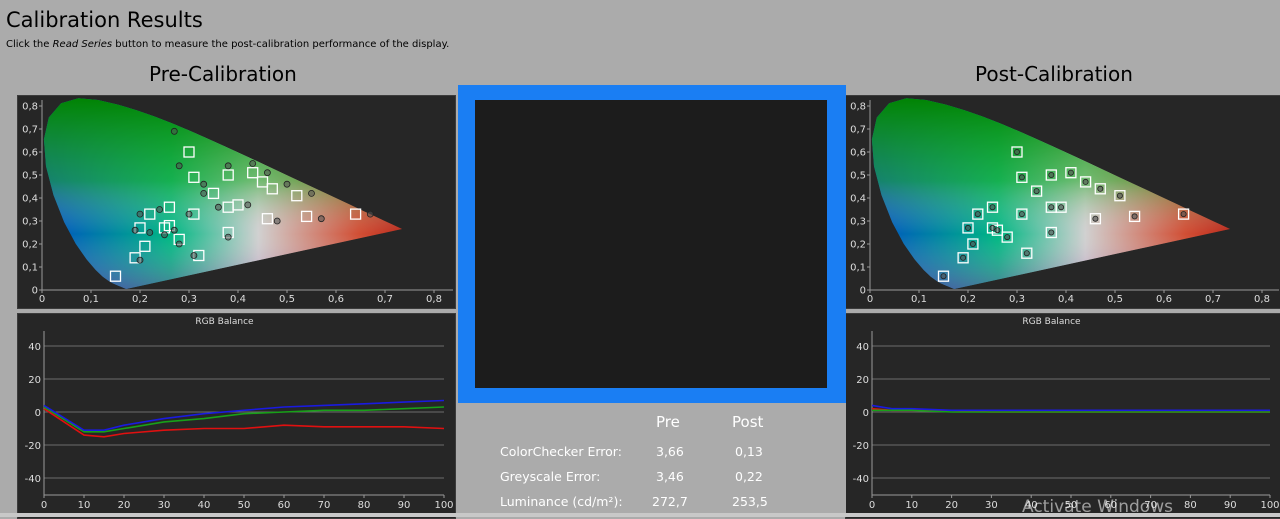 The width and height of the screenshot is (1280, 519). I want to click on gamut-shade, so click(223, 193).